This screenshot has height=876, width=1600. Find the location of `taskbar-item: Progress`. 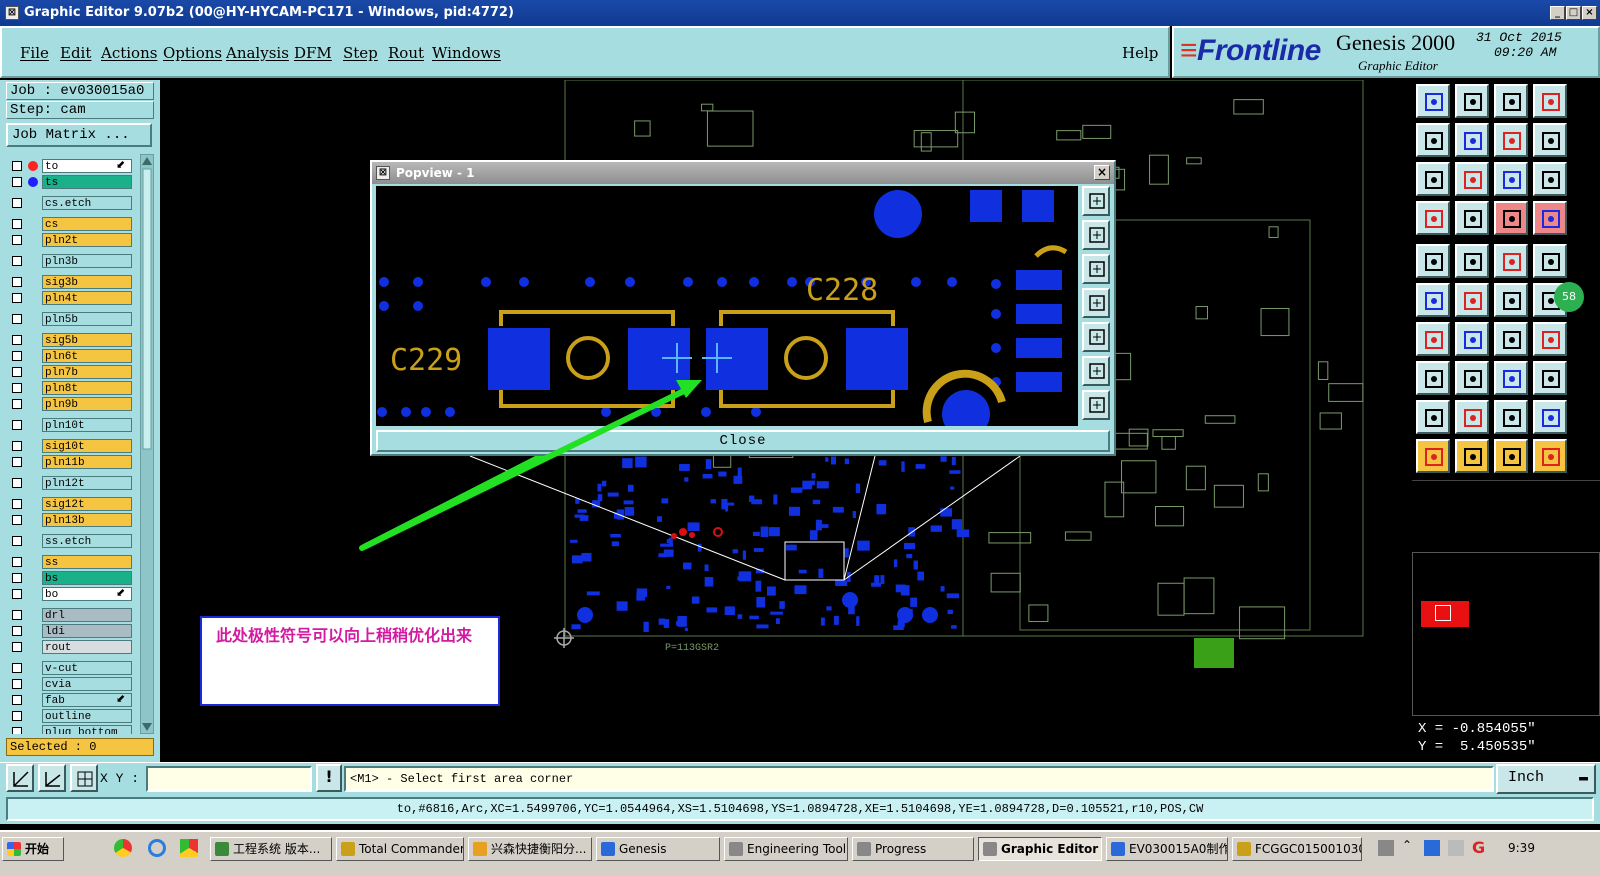

taskbar-item: Progress is located at coordinates (913, 849).